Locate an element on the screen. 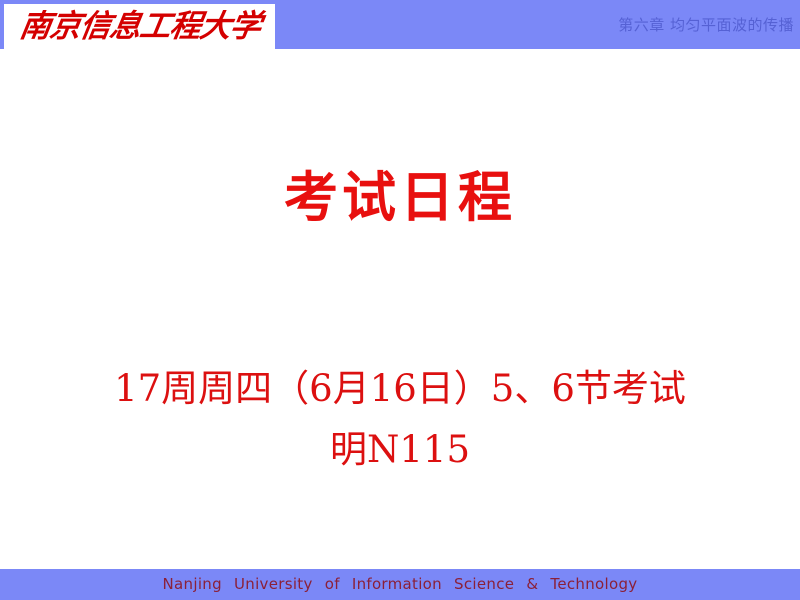 This screenshot has width=800, height=600. university-logo-text: 南京信息工程大学 is located at coordinates (139, 26).